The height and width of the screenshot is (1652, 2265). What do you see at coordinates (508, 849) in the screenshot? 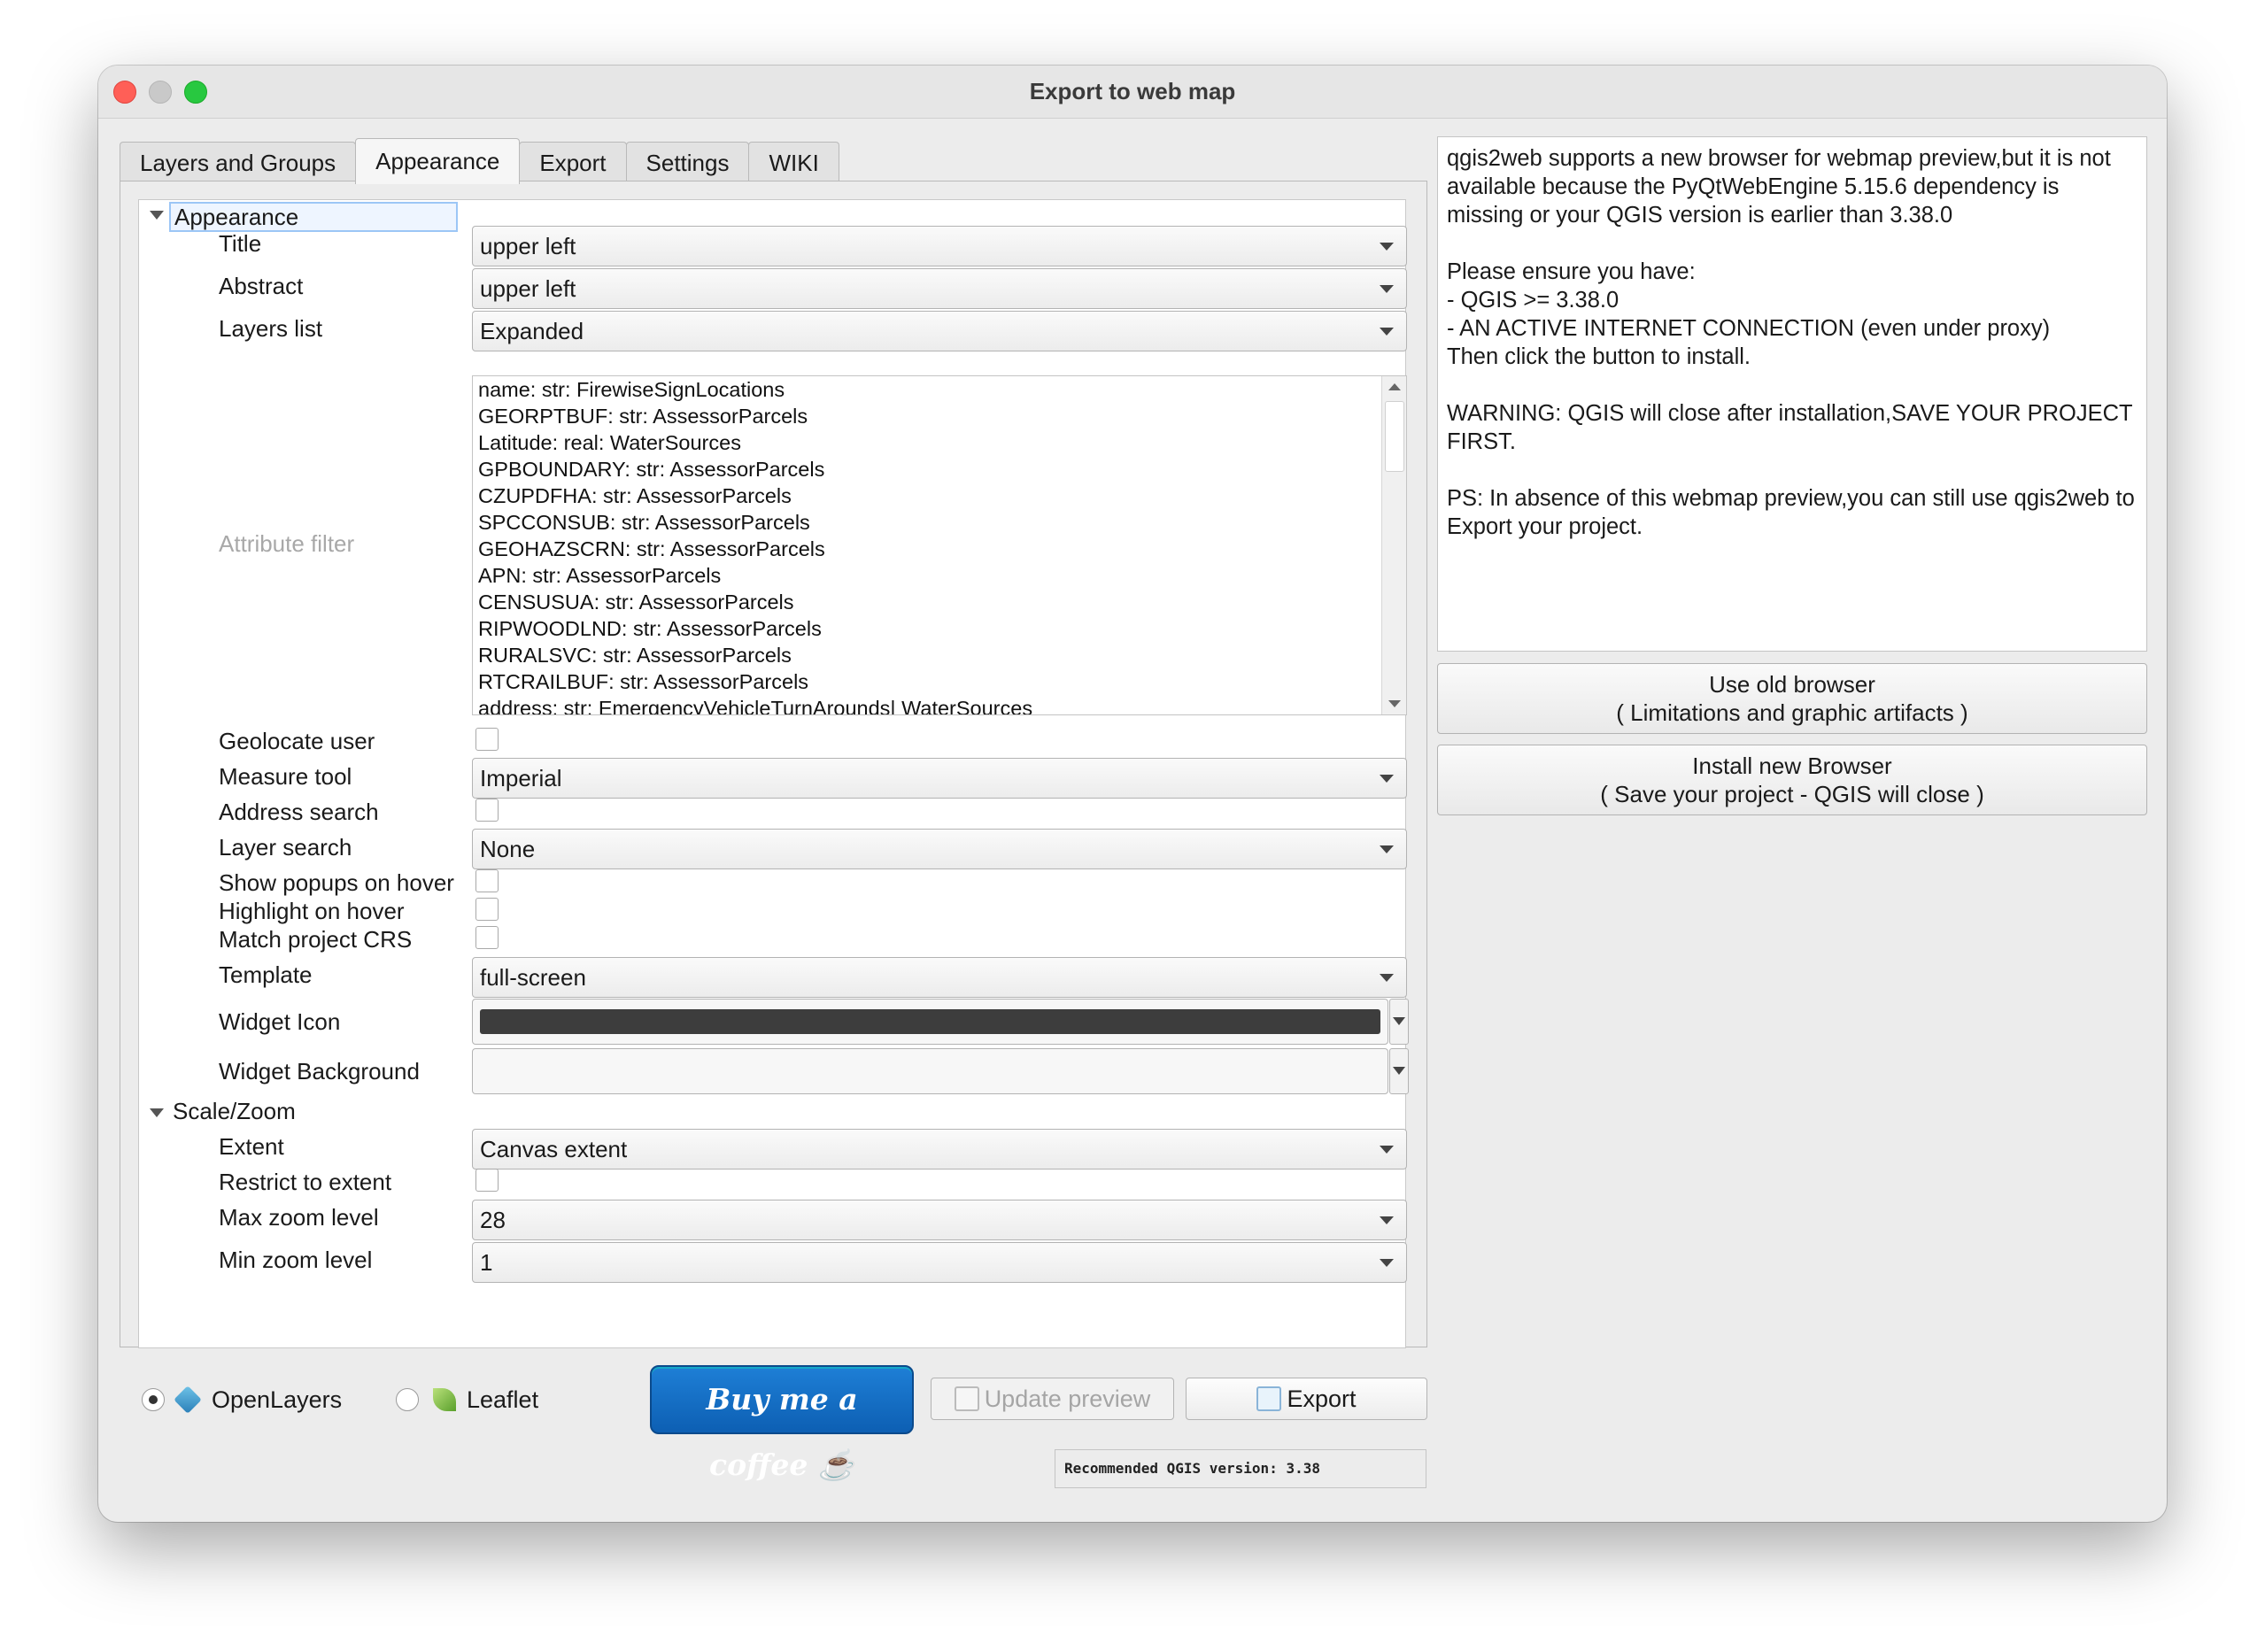
I see `layer-search-value: None` at bounding box center [508, 849].